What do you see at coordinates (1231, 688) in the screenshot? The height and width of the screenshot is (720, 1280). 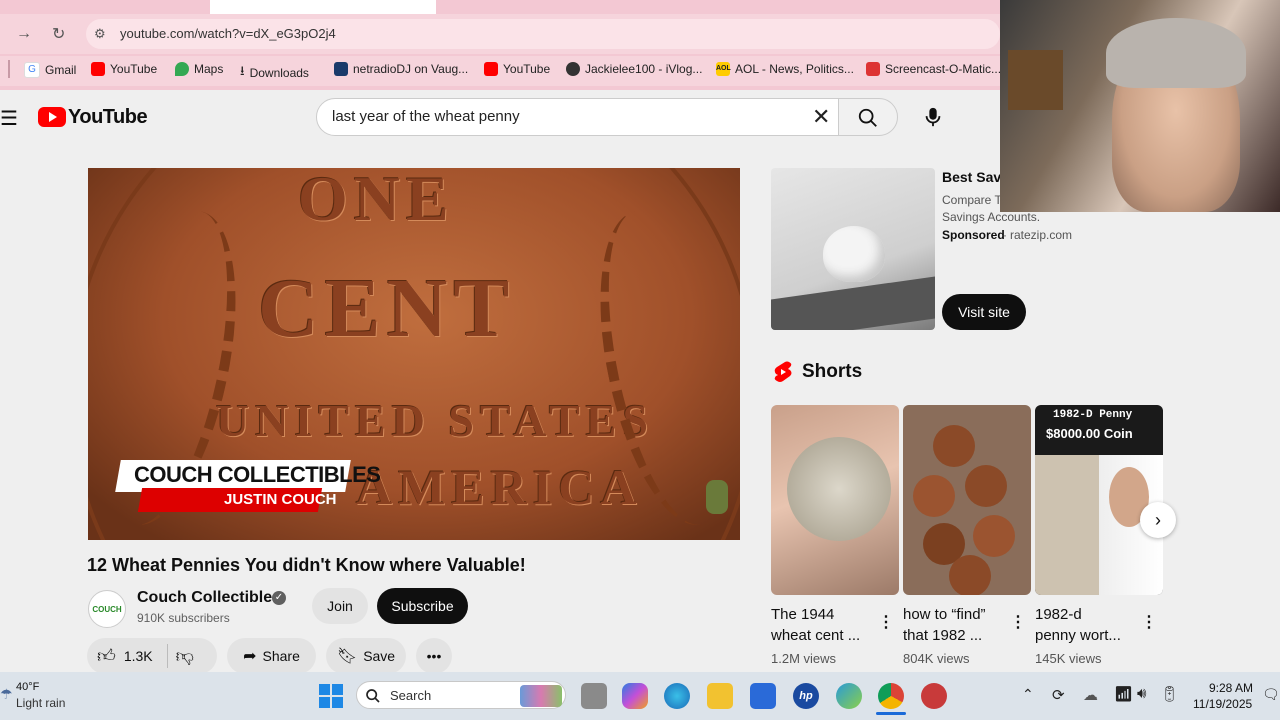 I see `taskbar-time: 9:28 AM` at bounding box center [1231, 688].